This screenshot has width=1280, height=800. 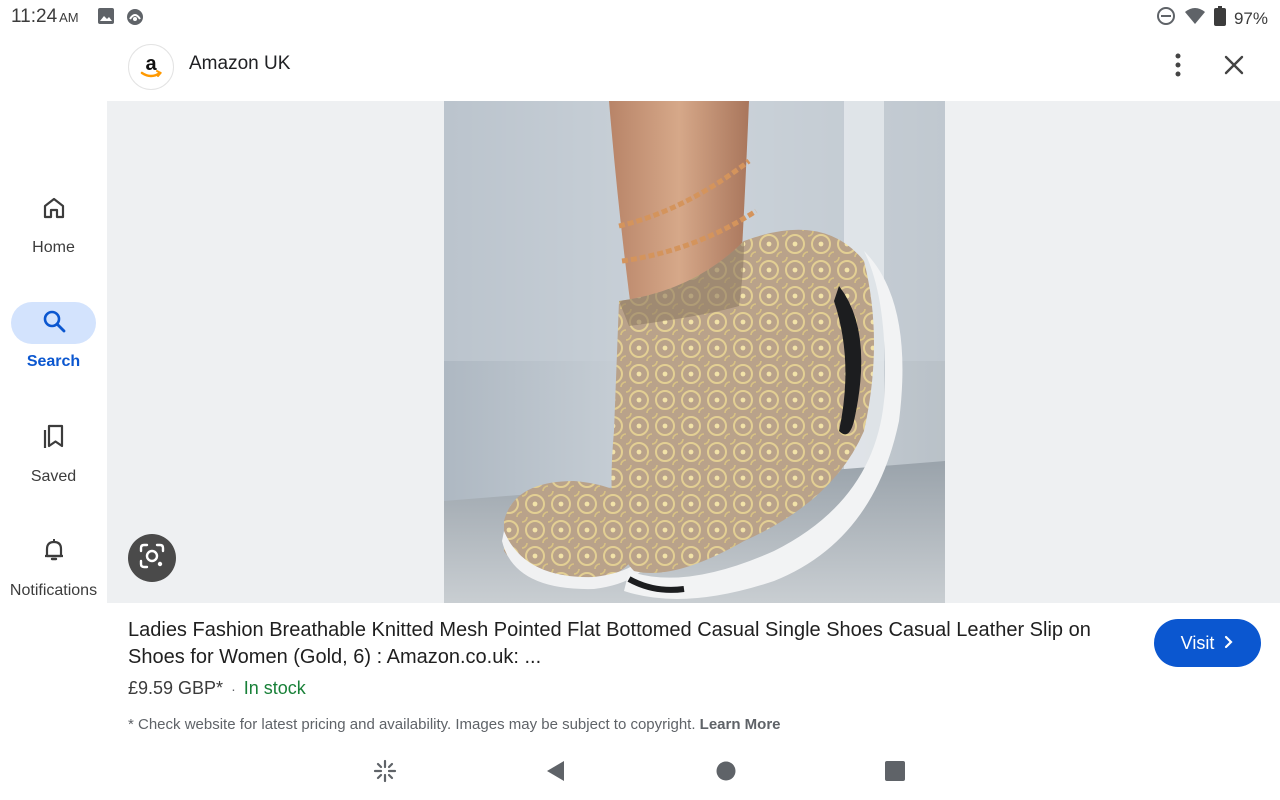 I want to click on back-triangle-icon, so click(x=555, y=773).